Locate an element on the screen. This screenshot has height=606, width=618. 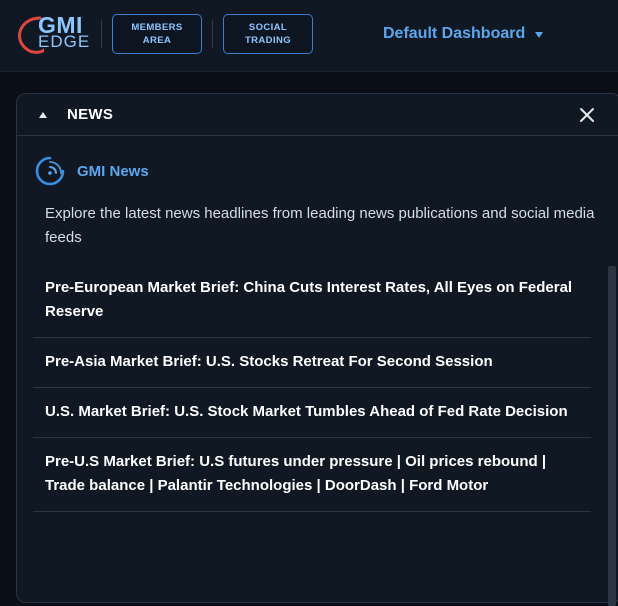
panel-title: NEWS is located at coordinates (90, 114).